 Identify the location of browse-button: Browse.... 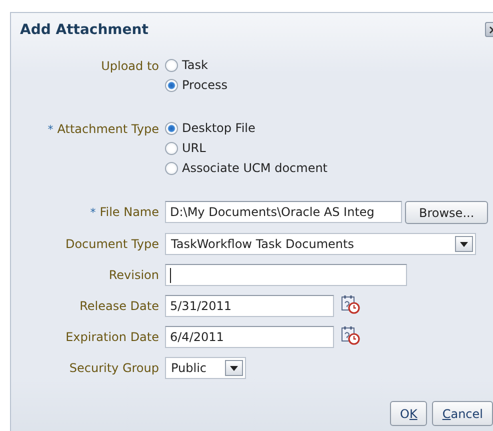
(446, 212).